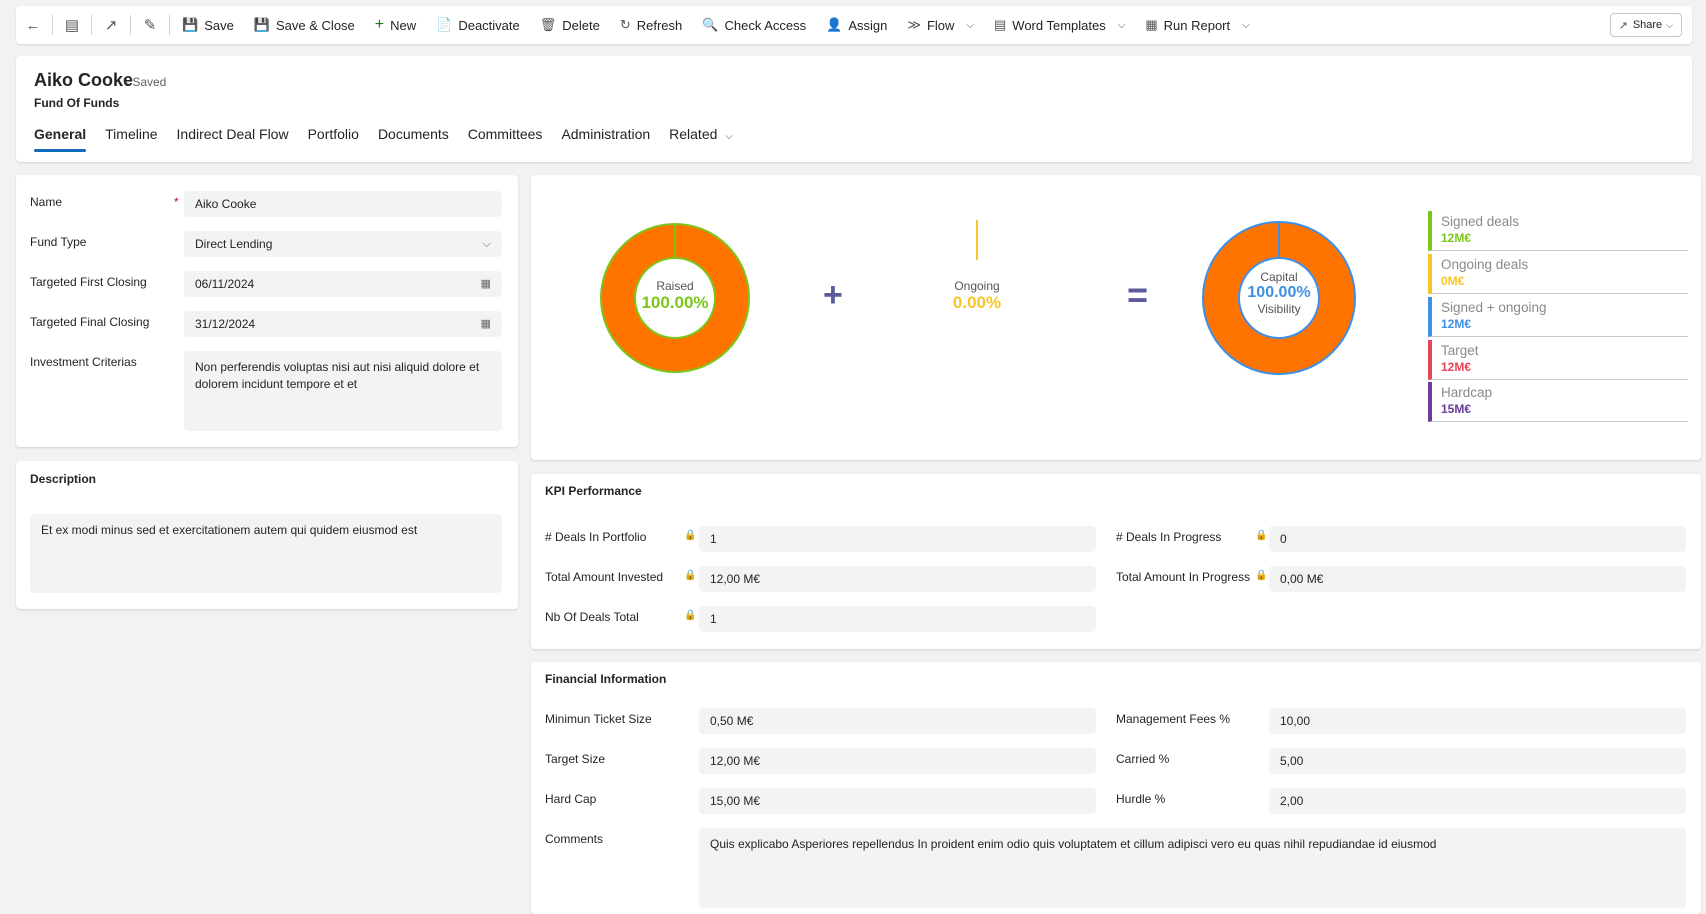 This screenshot has width=1706, height=914. Describe the element at coordinates (58, 242) in the screenshot. I see `fund-type-label: Fund Type` at that location.